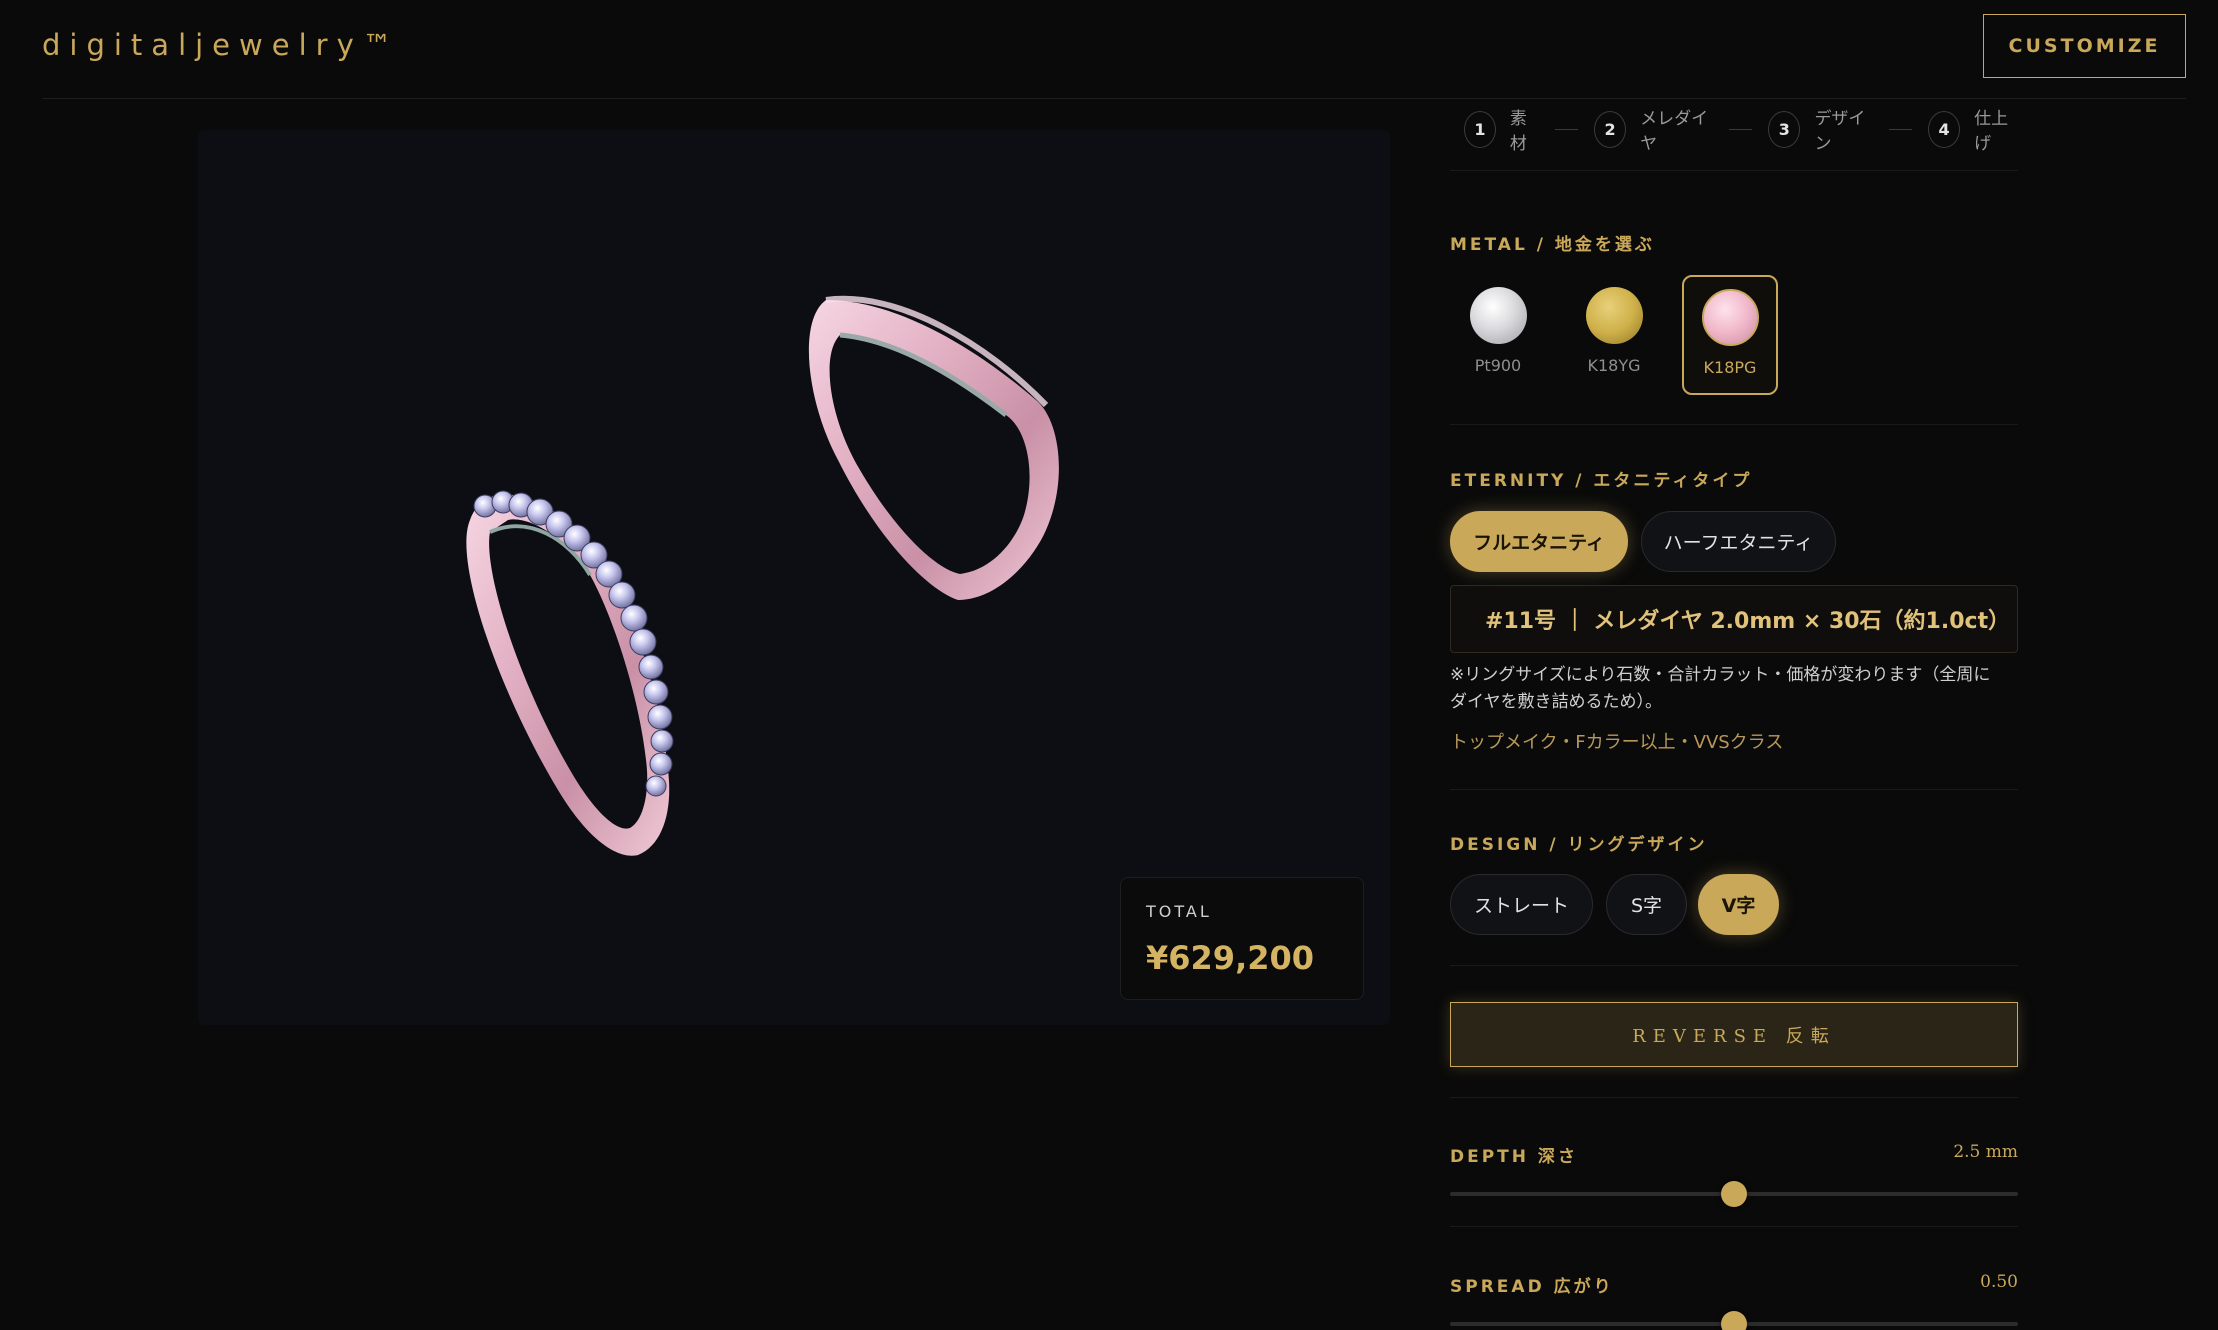 The width and height of the screenshot is (2218, 1330). I want to click on step-number: 4, so click(1944, 129).